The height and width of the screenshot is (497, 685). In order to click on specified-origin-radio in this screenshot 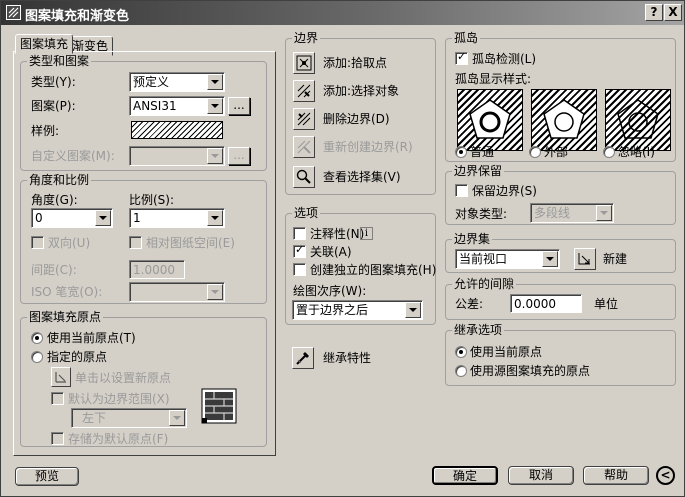, I will do `click(37, 357)`.